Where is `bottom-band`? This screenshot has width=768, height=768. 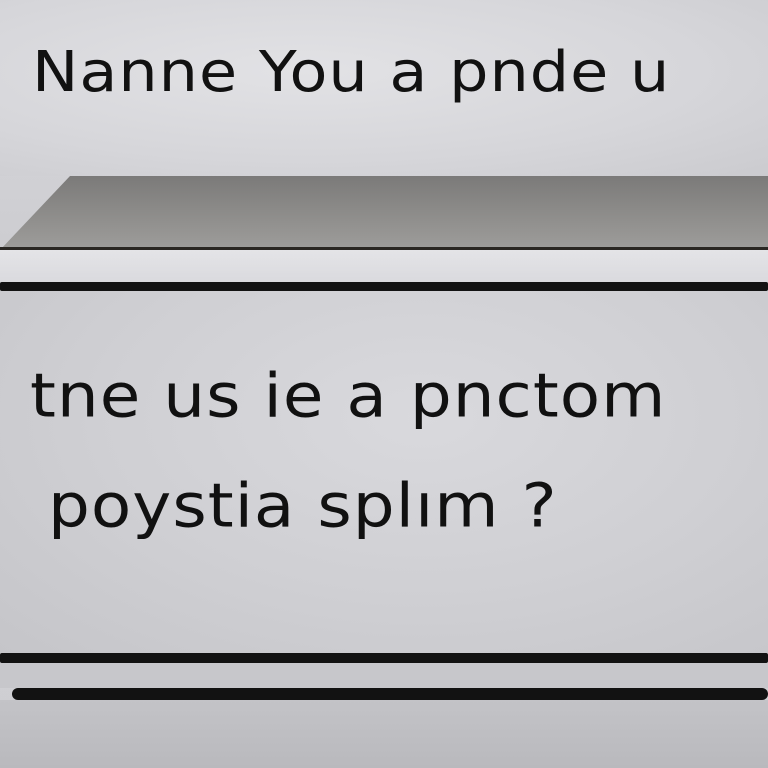 bottom-band is located at coordinates (384, 675).